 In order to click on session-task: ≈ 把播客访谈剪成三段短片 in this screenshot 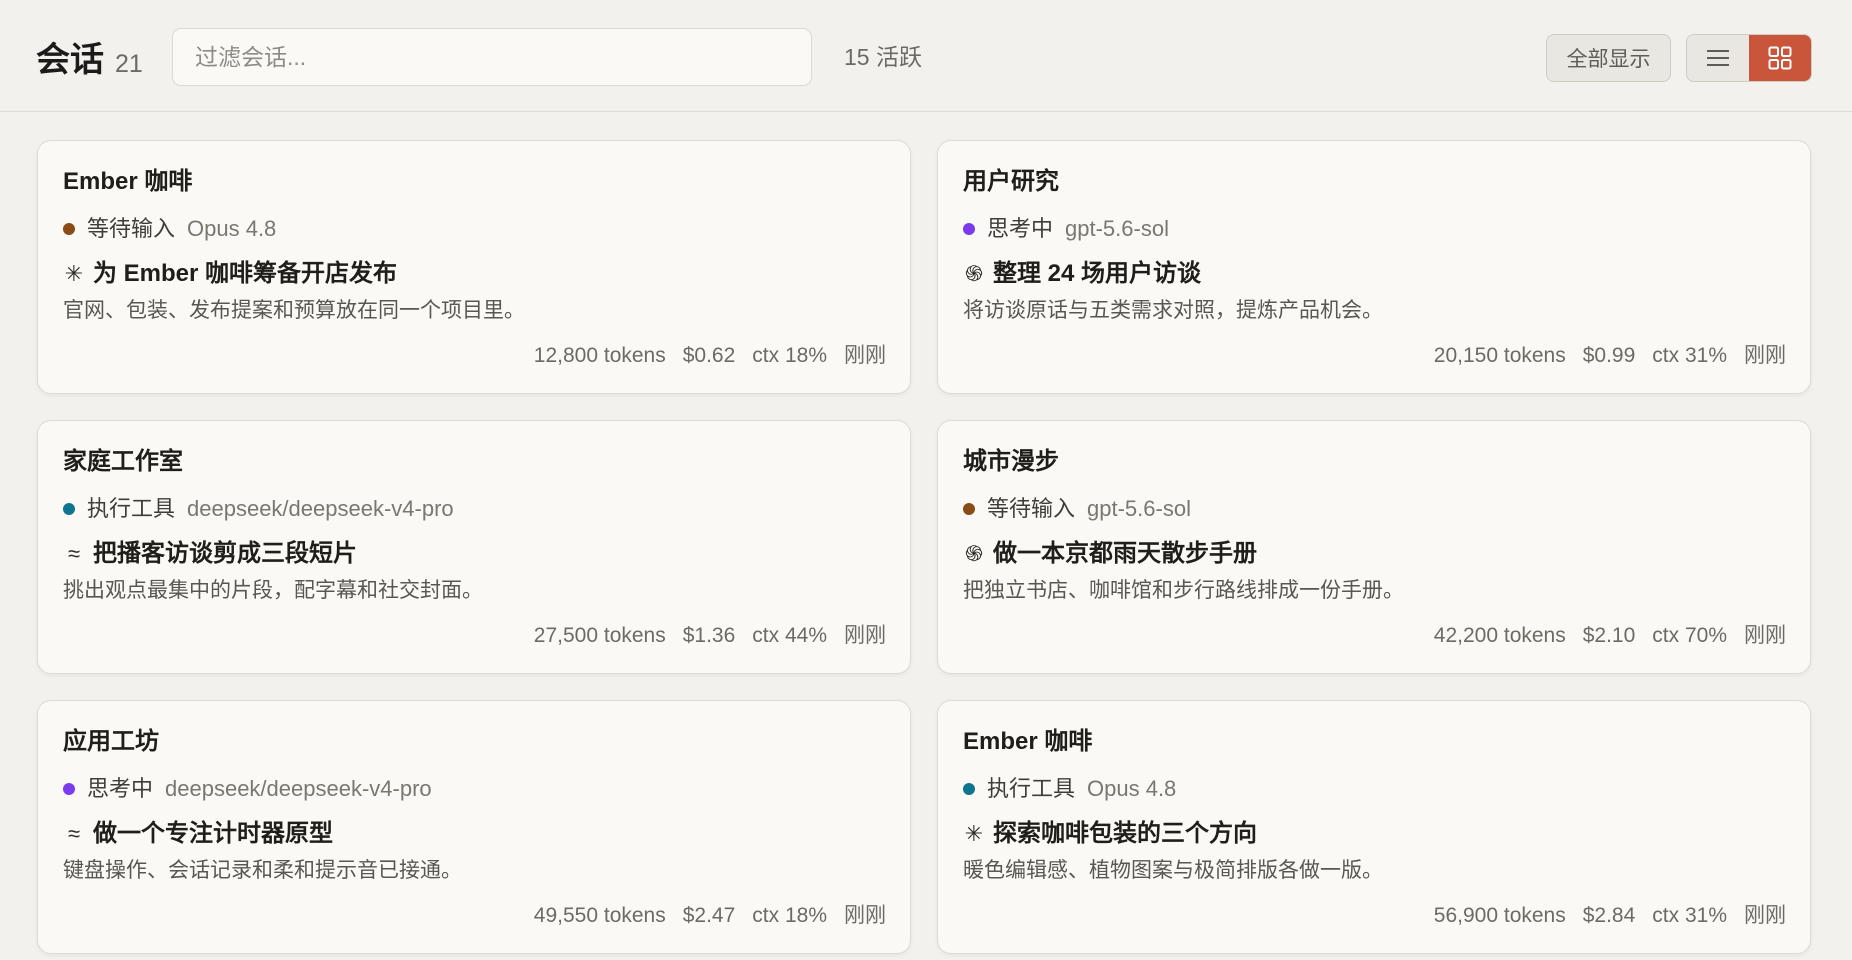, I will do `click(210, 554)`.